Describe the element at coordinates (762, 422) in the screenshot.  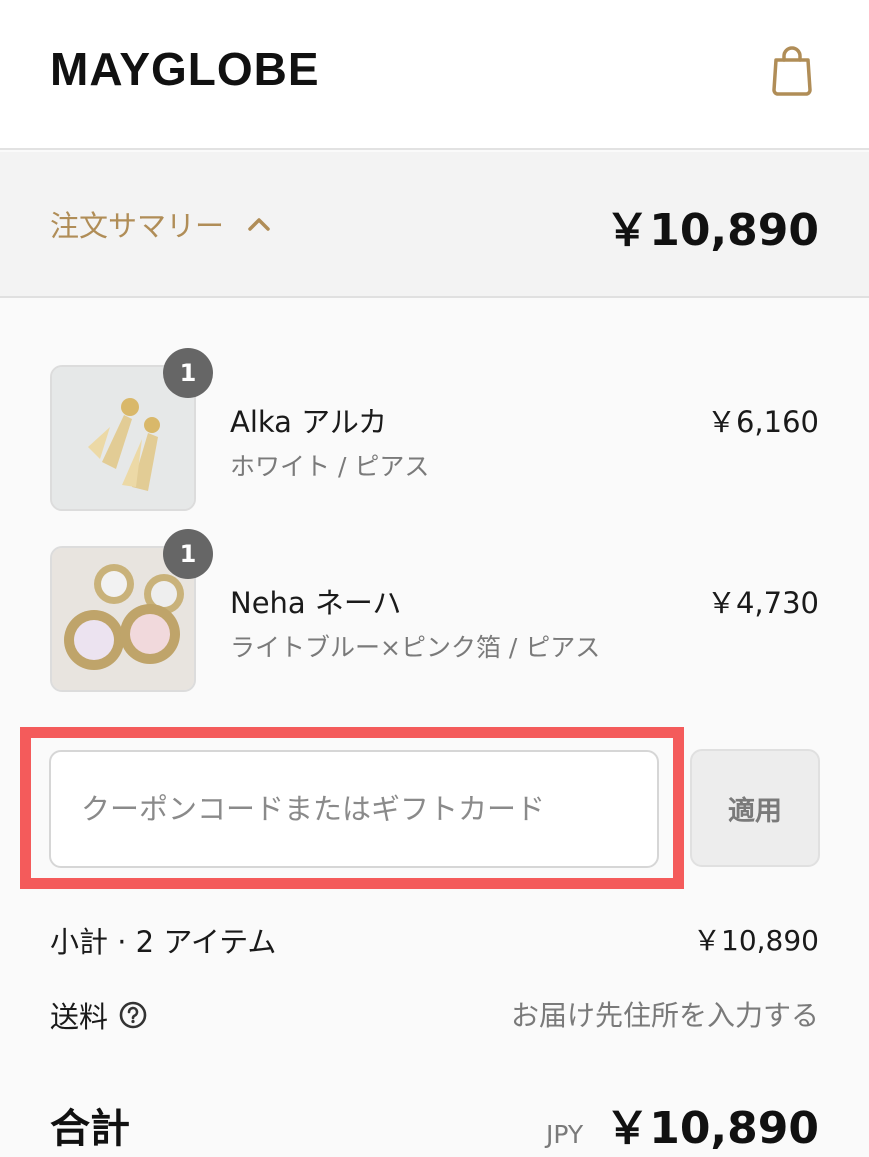
I see `product-price: ￥6,160` at that location.